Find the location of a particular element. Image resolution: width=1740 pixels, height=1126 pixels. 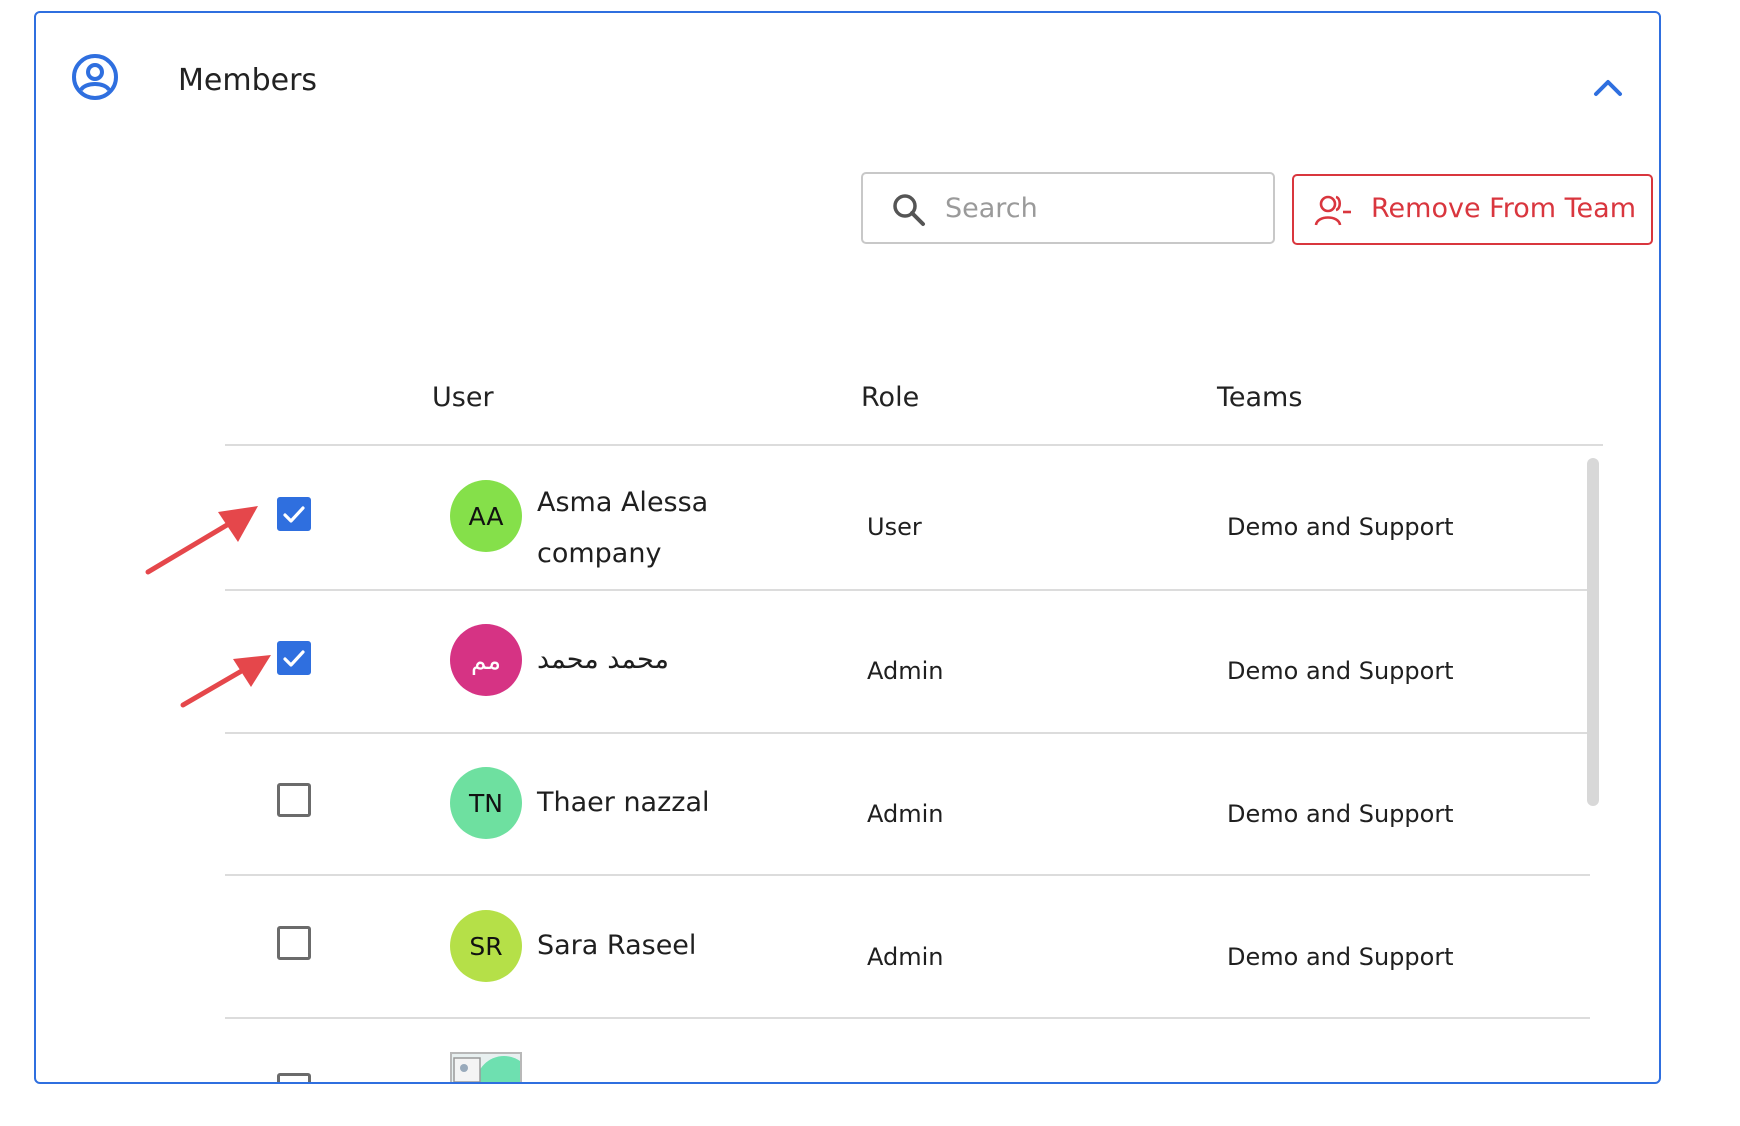

user-minus-icon is located at coordinates (1332, 210).